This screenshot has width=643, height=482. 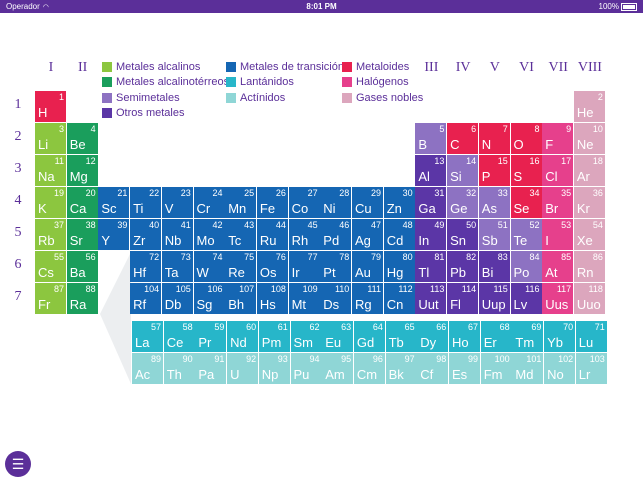 What do you see at coordinates (558, 202) in the screenshot?
I see `element-tile: 35 Br` at bounding box center [558, 202].